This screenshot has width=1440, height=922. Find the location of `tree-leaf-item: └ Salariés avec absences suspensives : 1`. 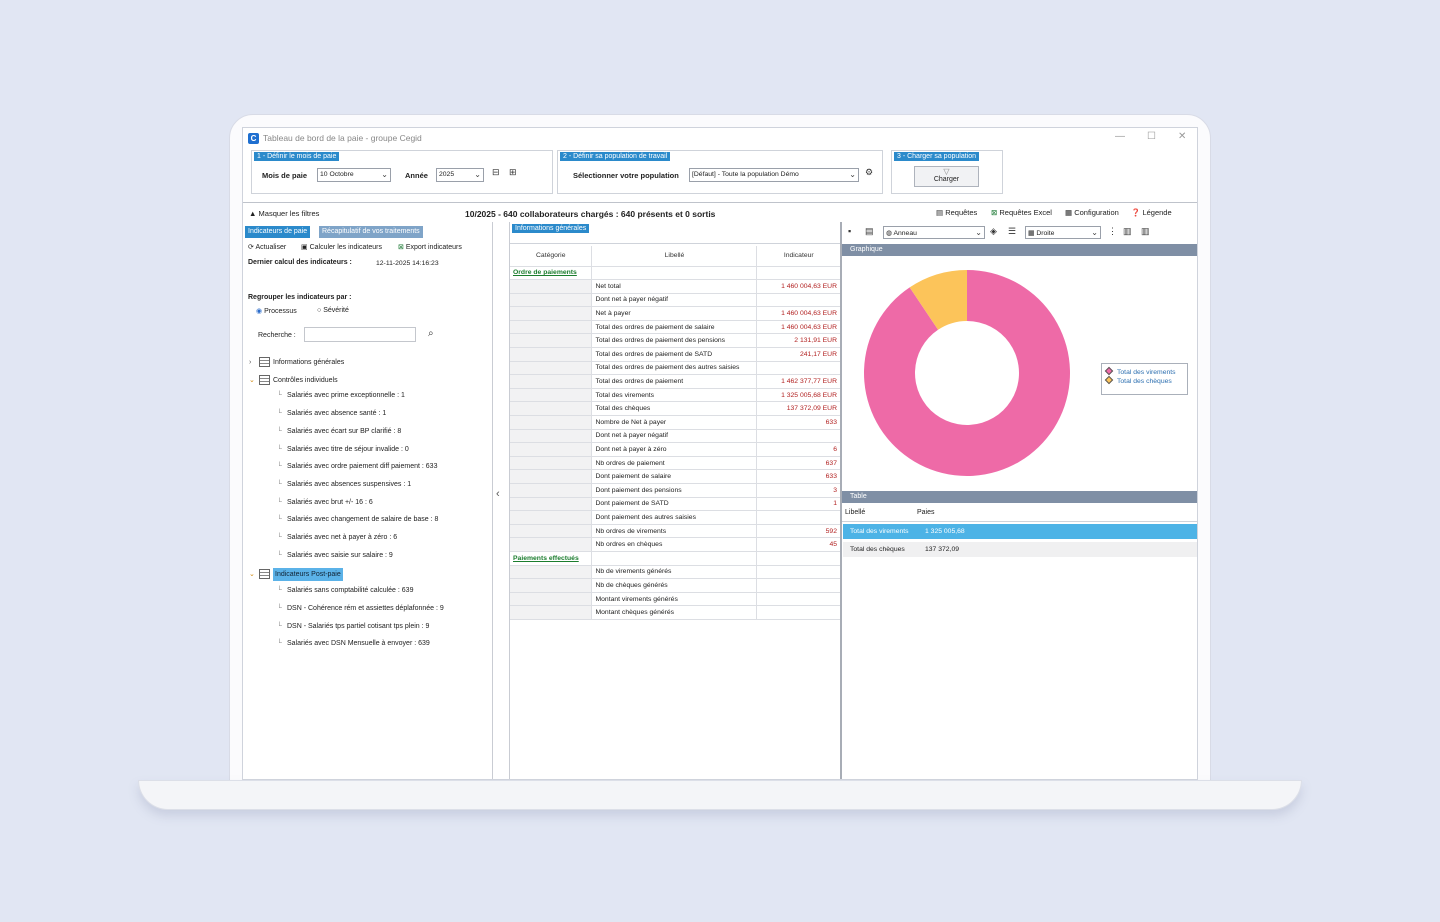

tree-leaf-item: └ Salariés avec absences suspensives : 1 is located at coordinates (344, 484).